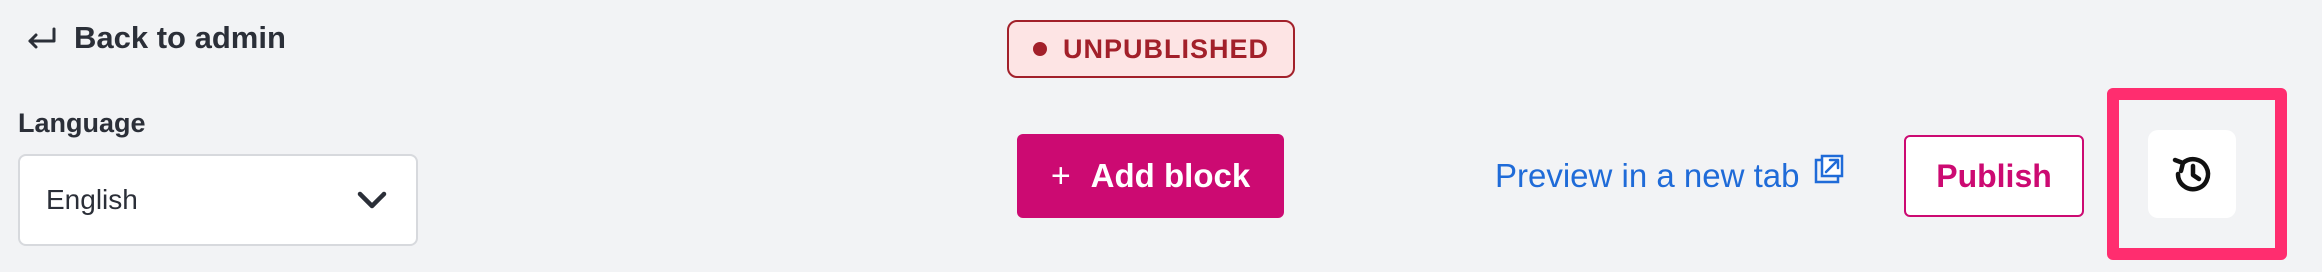 This screenshot has width=2322, height=272. I want to click on add-block-button: + Add block, so click(1150, 176).